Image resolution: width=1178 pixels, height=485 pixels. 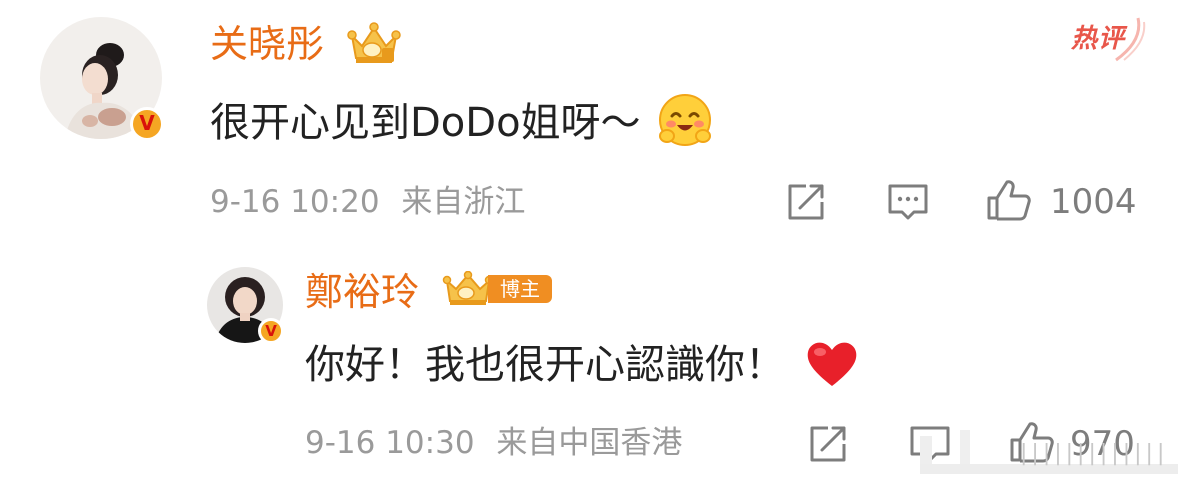 I want to click on watermark: |||||||||||||, so click(x=1049, y=450).